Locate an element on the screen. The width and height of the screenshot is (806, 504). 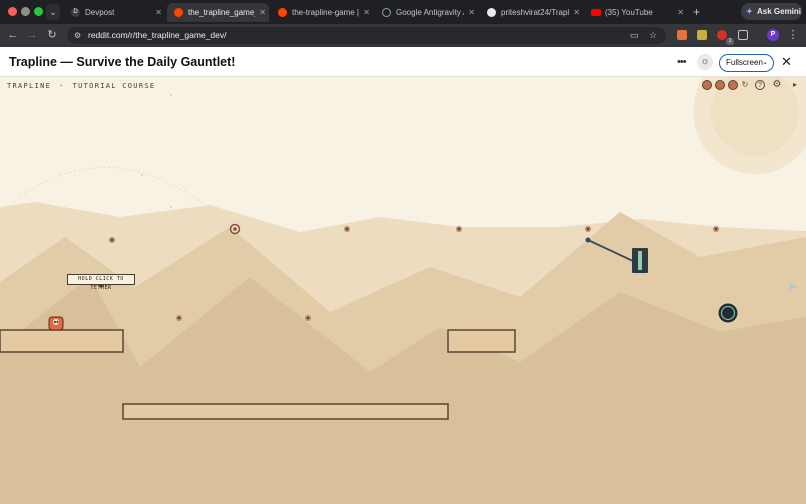
new-tab-button: + is located at coordinates (696, 12).